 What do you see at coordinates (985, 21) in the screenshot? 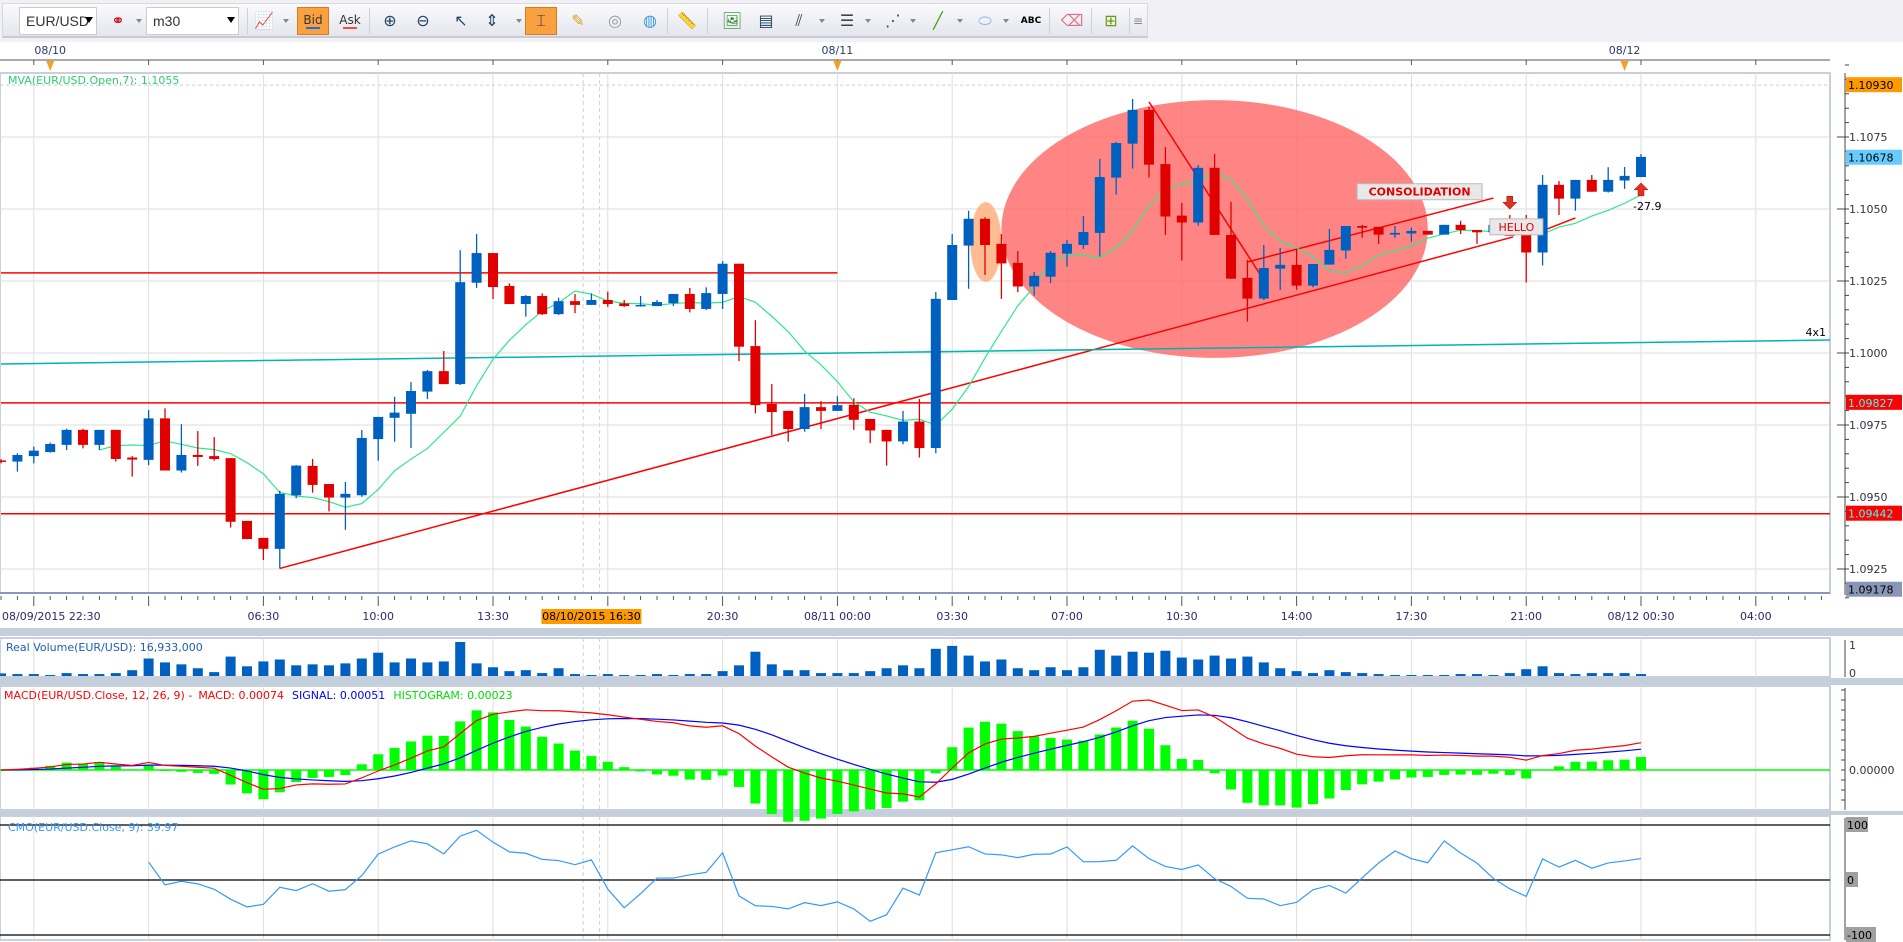
I see `ellipse-tool-icon: ⬭` at bounding box center [985, 21].